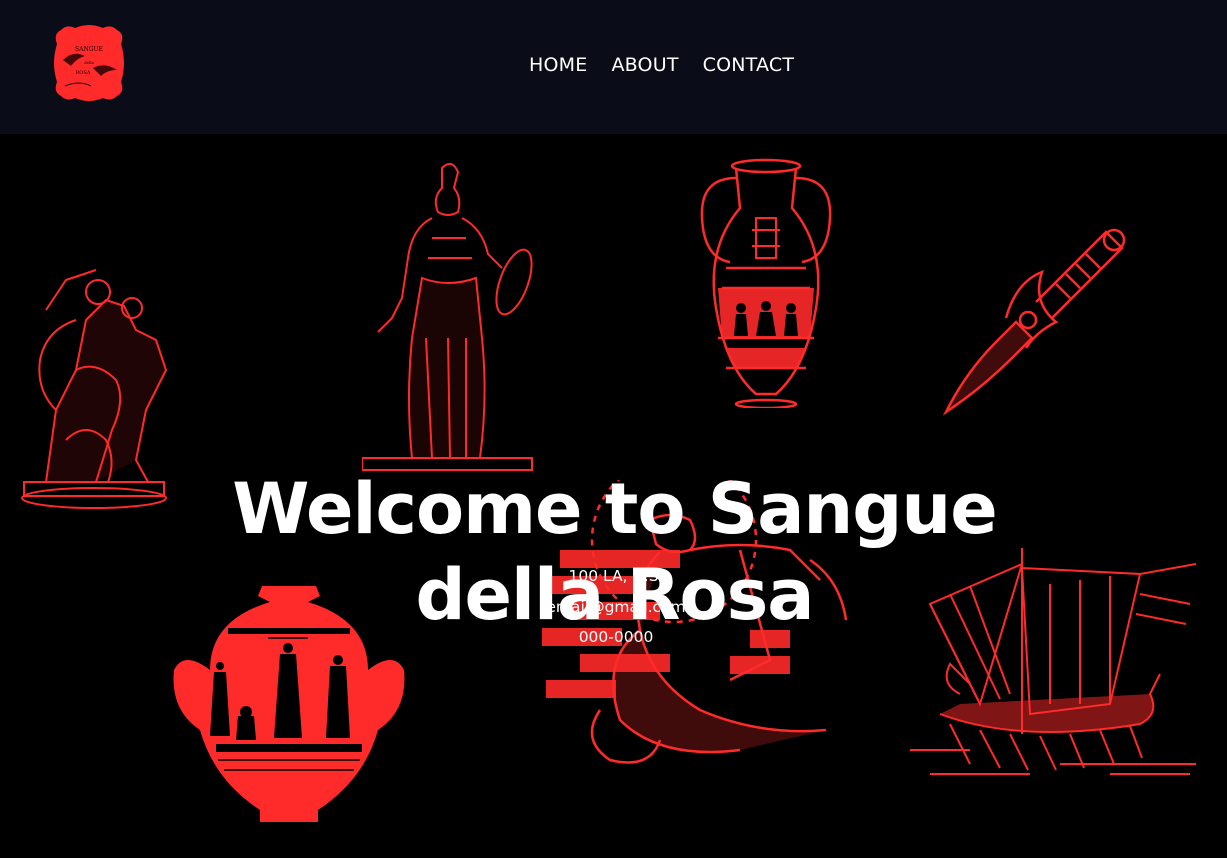  I want to click on nav-contact-link: CONTACT, so click(749, 65).